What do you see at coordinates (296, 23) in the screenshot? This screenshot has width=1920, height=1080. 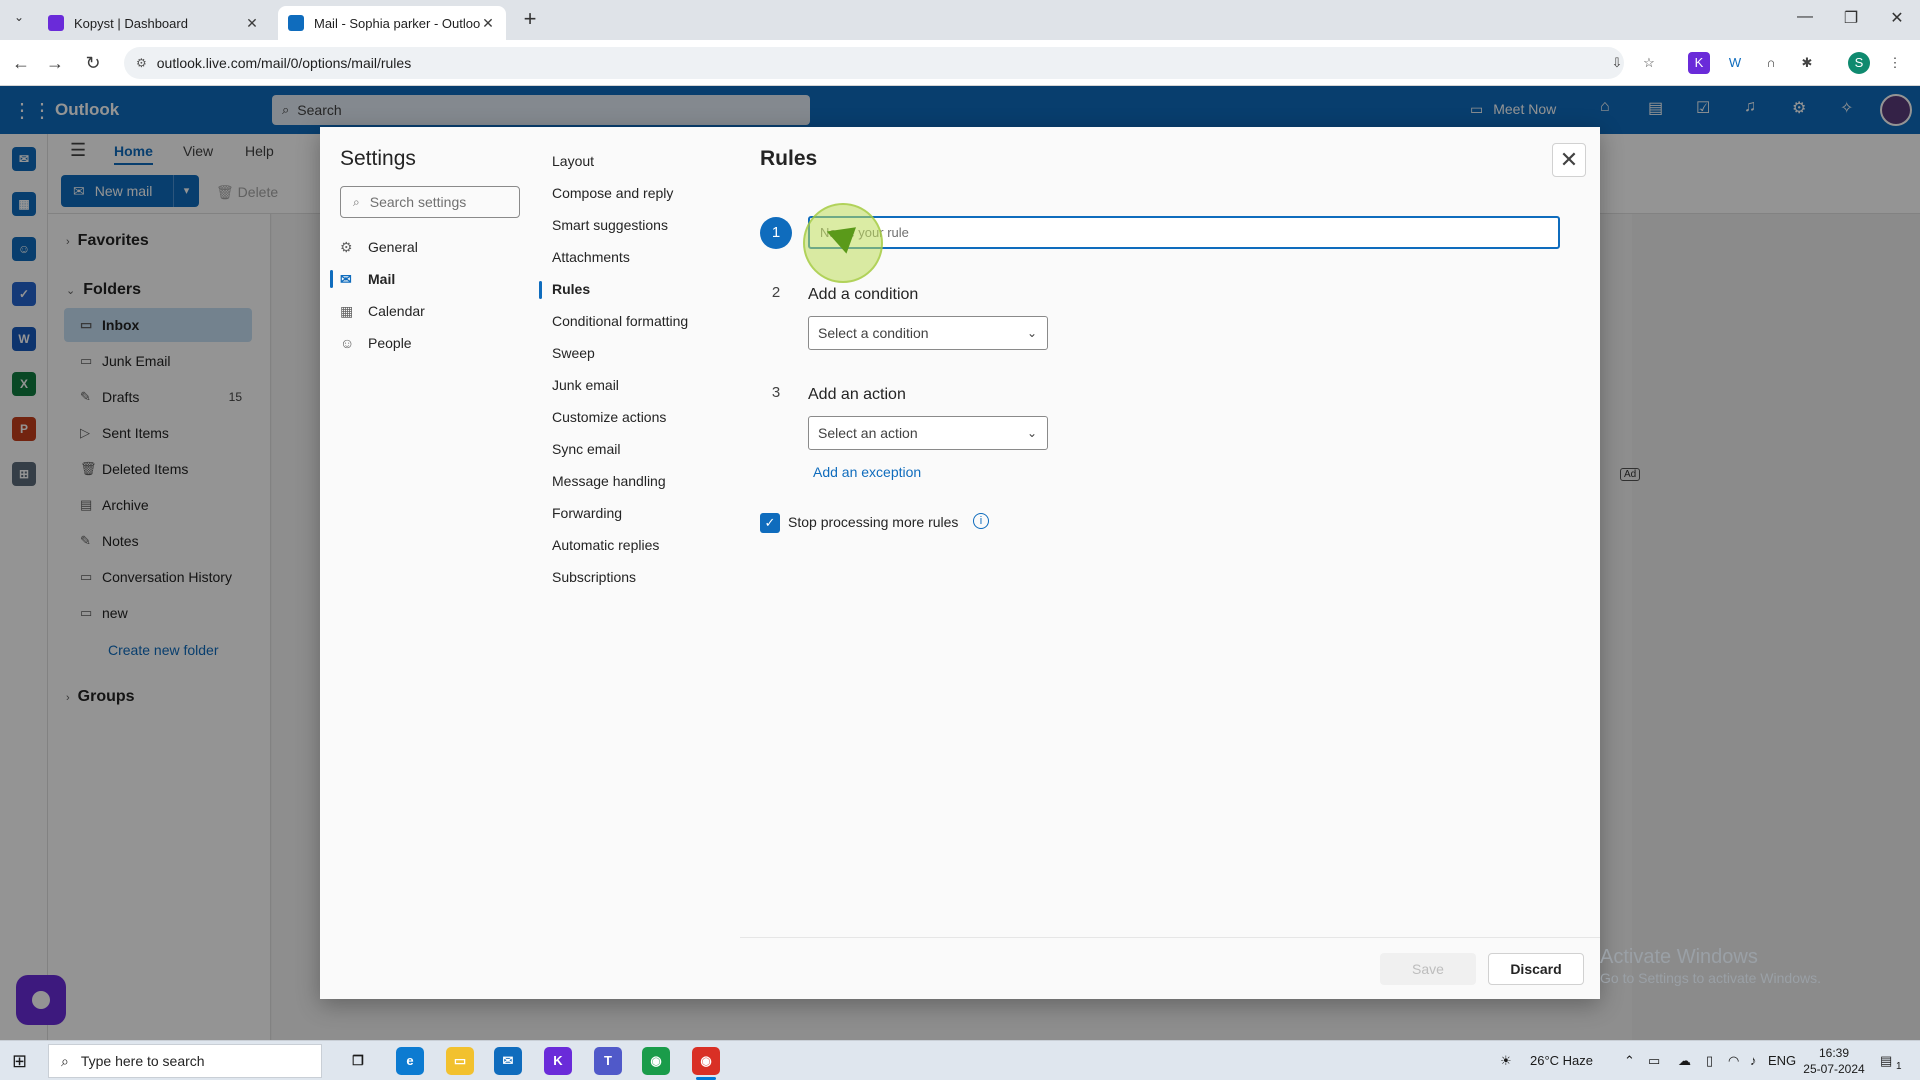 I see `outlook-favicon-icon` at bounding box center [296, 23].